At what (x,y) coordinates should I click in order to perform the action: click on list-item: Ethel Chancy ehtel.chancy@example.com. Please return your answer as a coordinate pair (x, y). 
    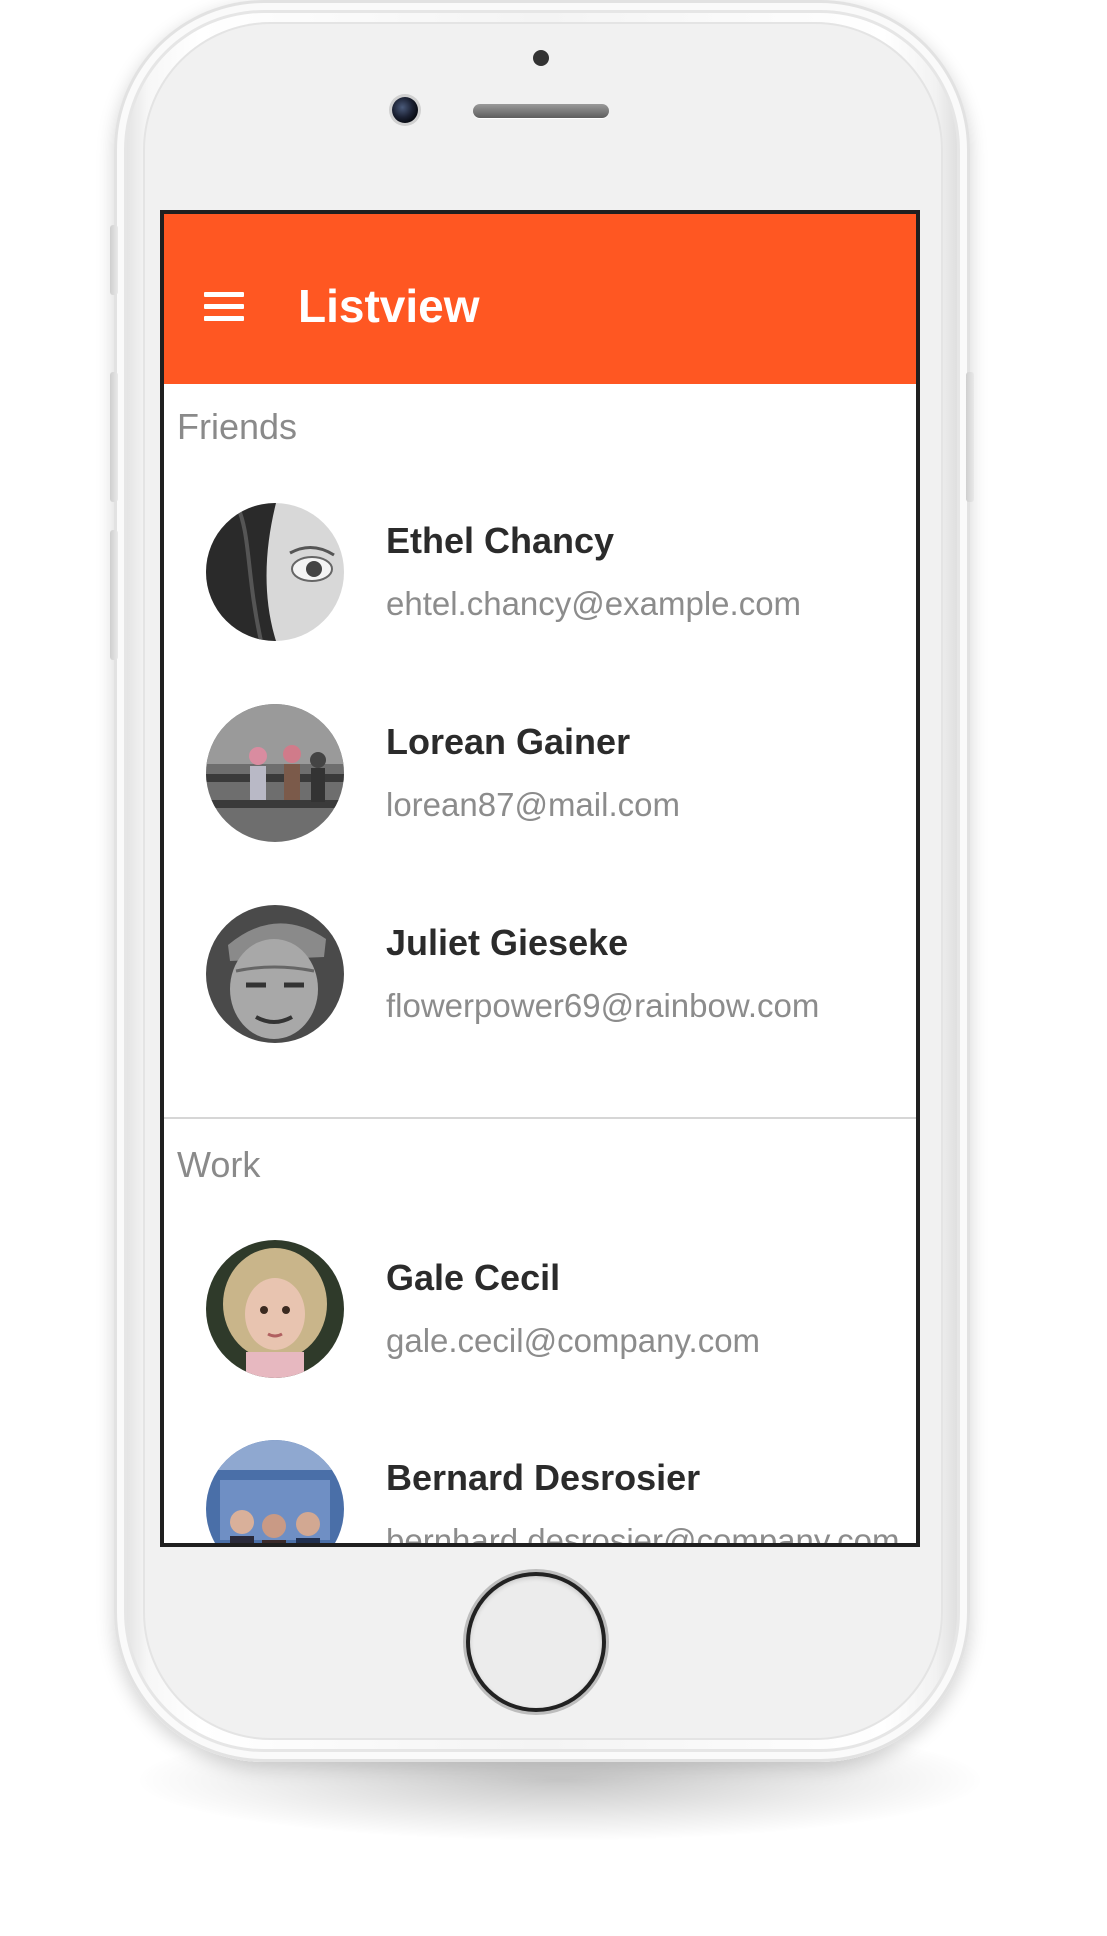
    Looking at the image, I should click on (540, 588).